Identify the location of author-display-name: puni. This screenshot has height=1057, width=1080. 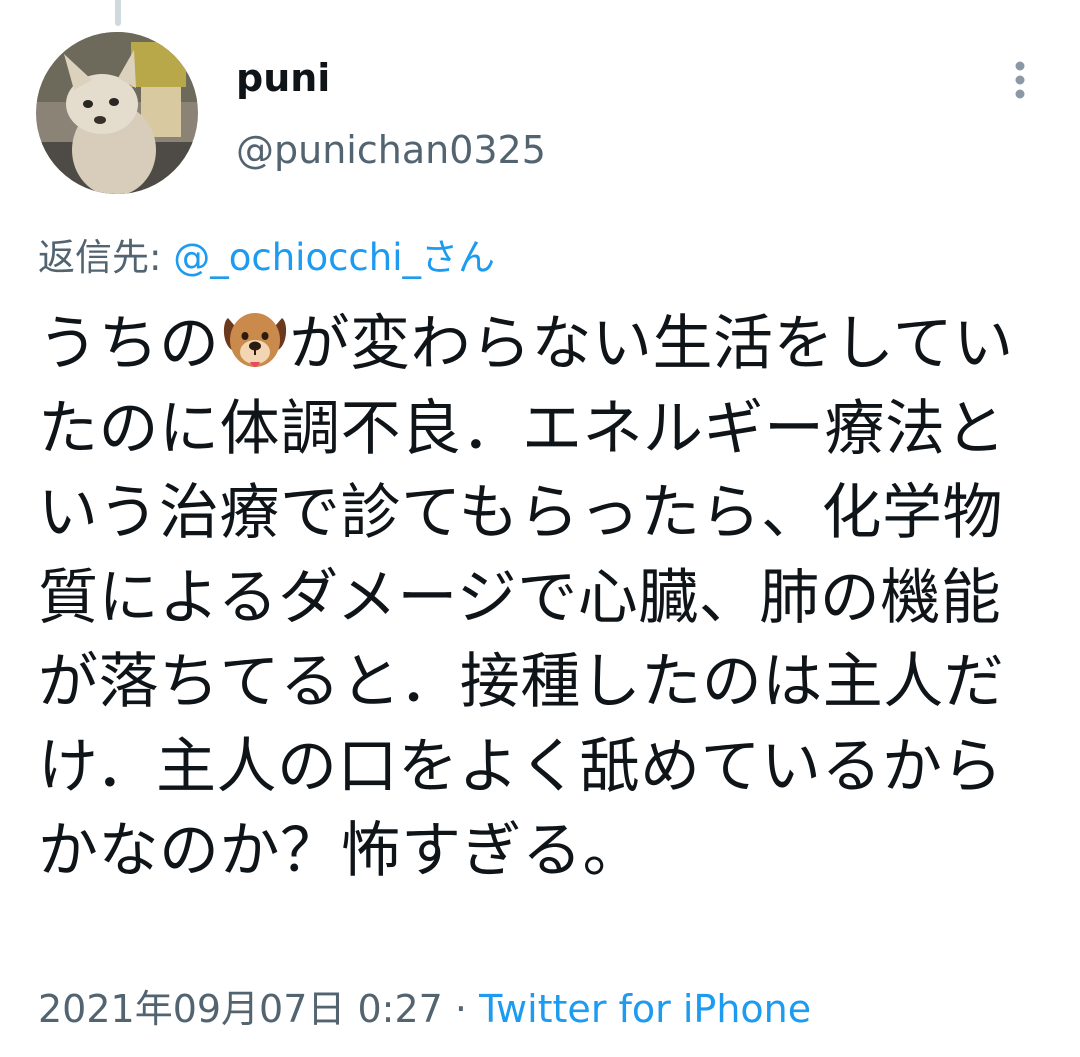
(283, 78).